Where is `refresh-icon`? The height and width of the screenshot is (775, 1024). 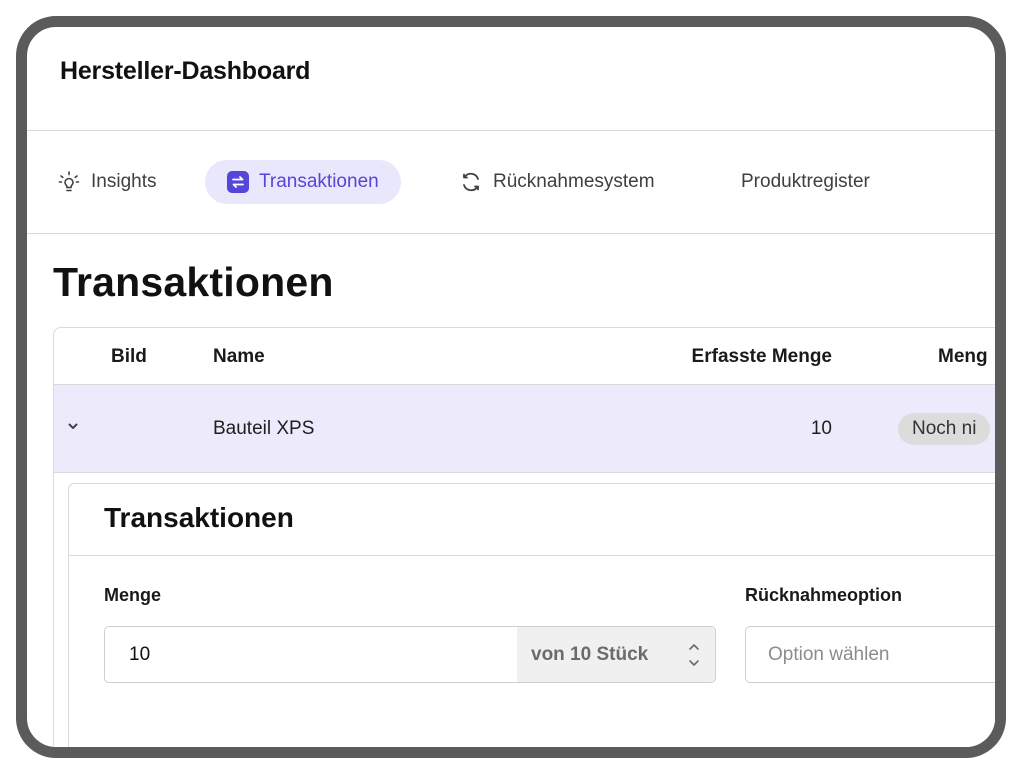 refresh-icon is located at coordinates (471, 182).